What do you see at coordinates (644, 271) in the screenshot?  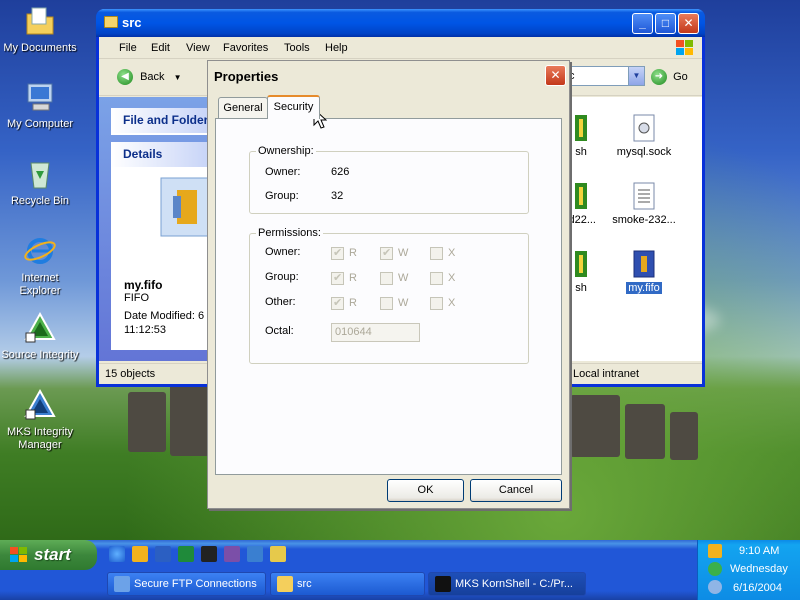 I see `file-item-selected: my.fifo` at bounding box center [644, 271].